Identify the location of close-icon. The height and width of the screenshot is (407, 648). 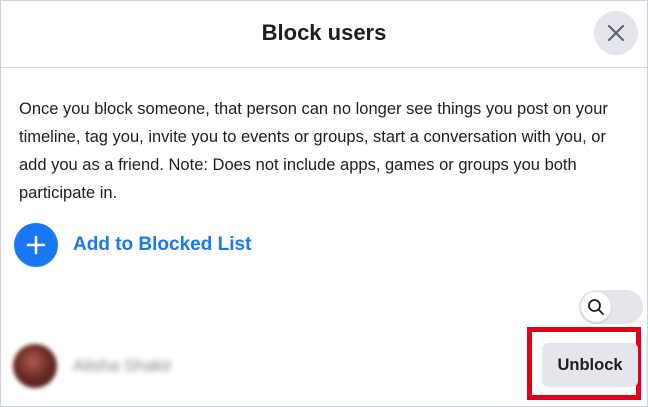
(616, 33).